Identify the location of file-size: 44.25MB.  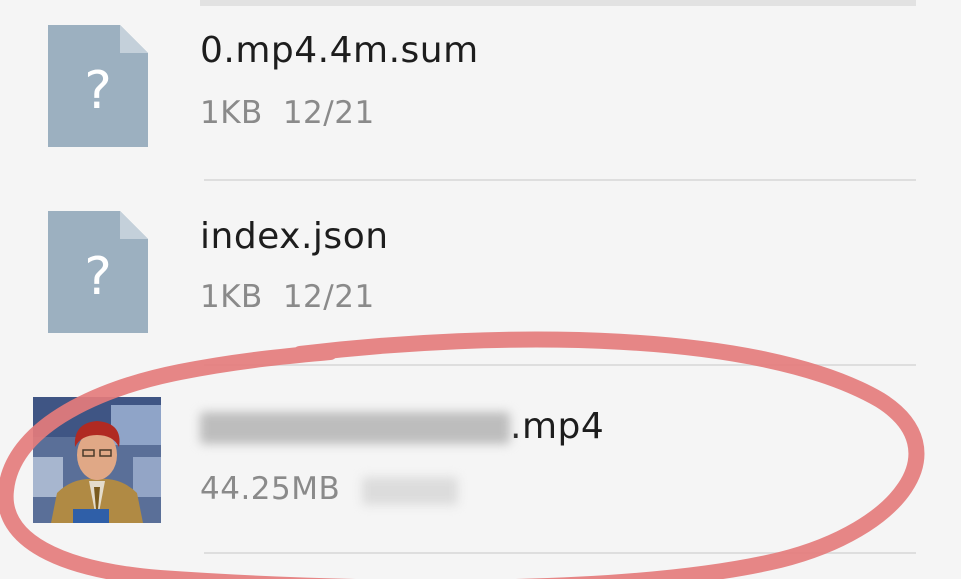
(270, 489).